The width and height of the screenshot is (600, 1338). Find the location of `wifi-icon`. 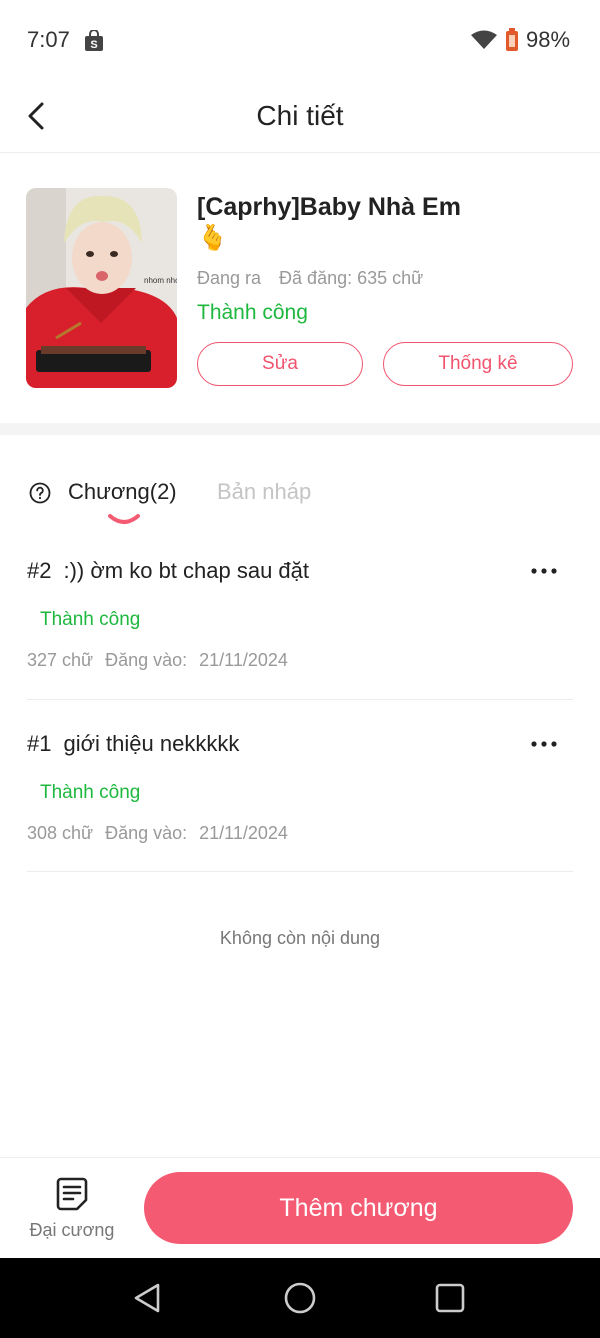

wifi-icon is located at coordinates (484, 39).